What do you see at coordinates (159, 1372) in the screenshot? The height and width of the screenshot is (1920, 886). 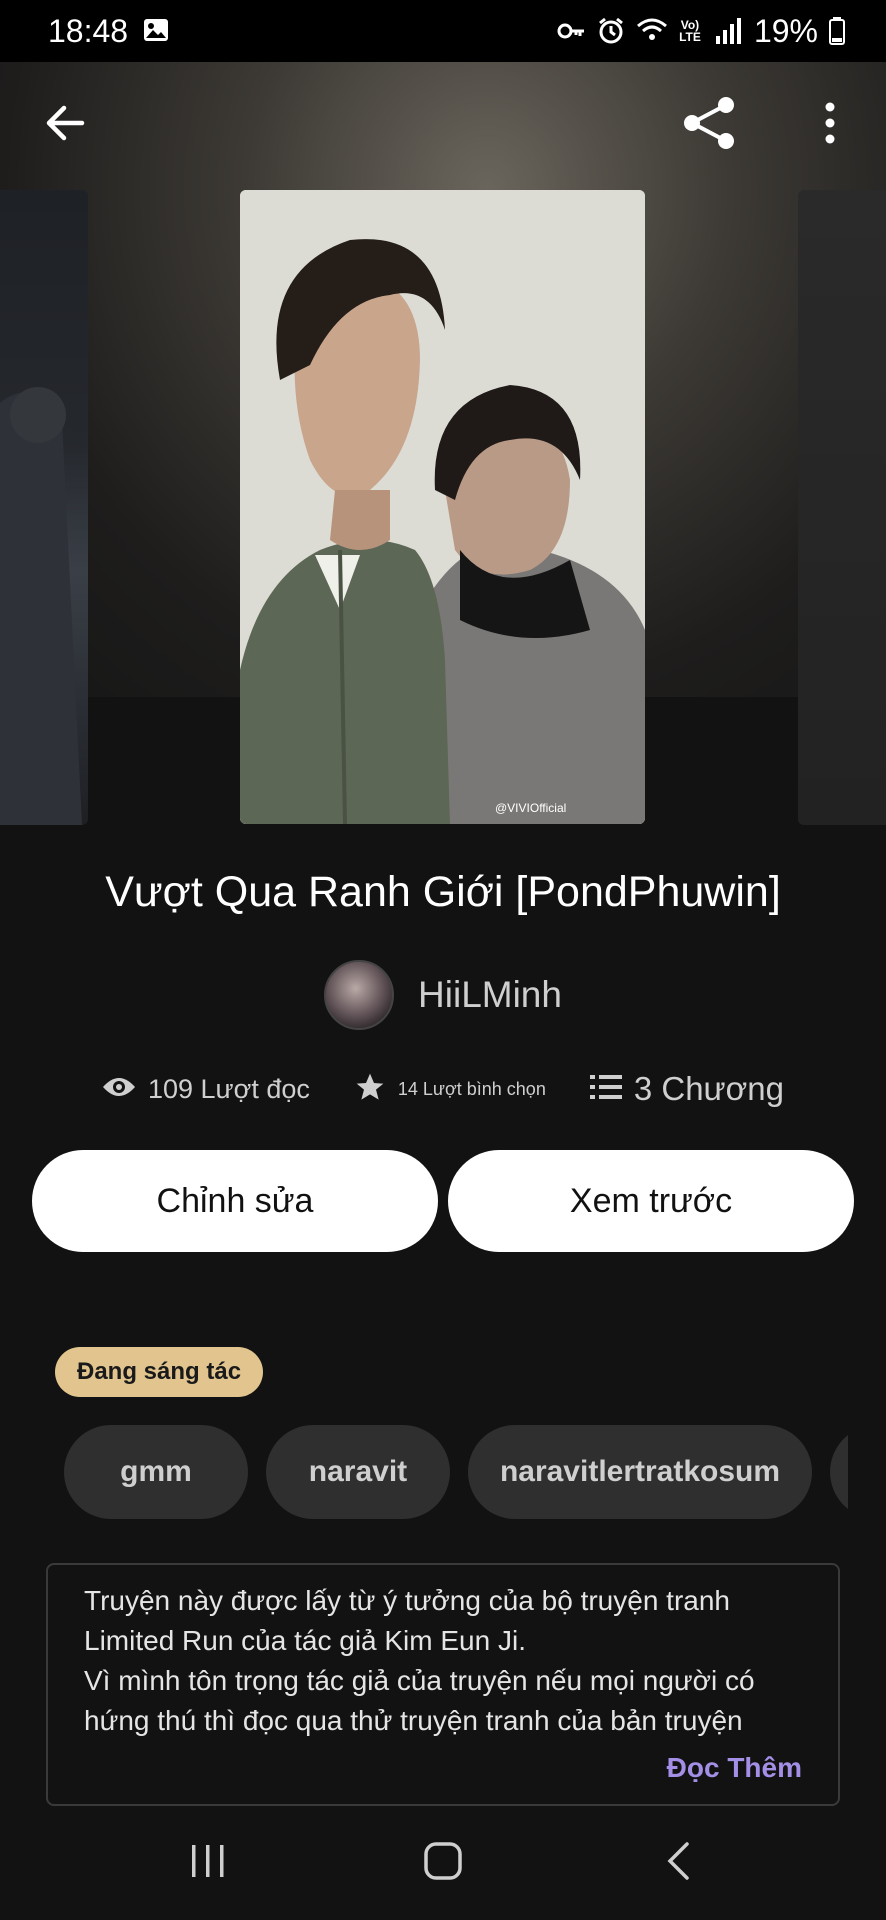 I see `status-badge: Đang sáng tác` at bounding box center [159, 1372].